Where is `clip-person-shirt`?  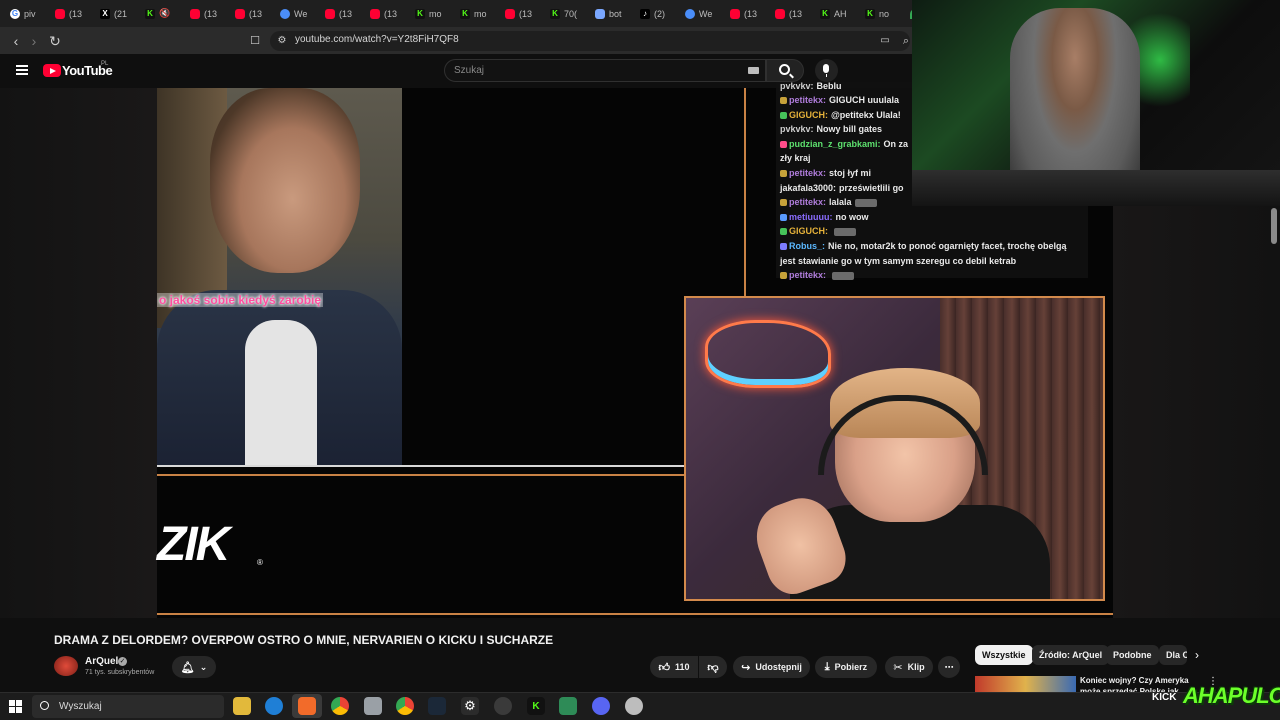 clip-person-shirt is located at coordinates (281, 393).